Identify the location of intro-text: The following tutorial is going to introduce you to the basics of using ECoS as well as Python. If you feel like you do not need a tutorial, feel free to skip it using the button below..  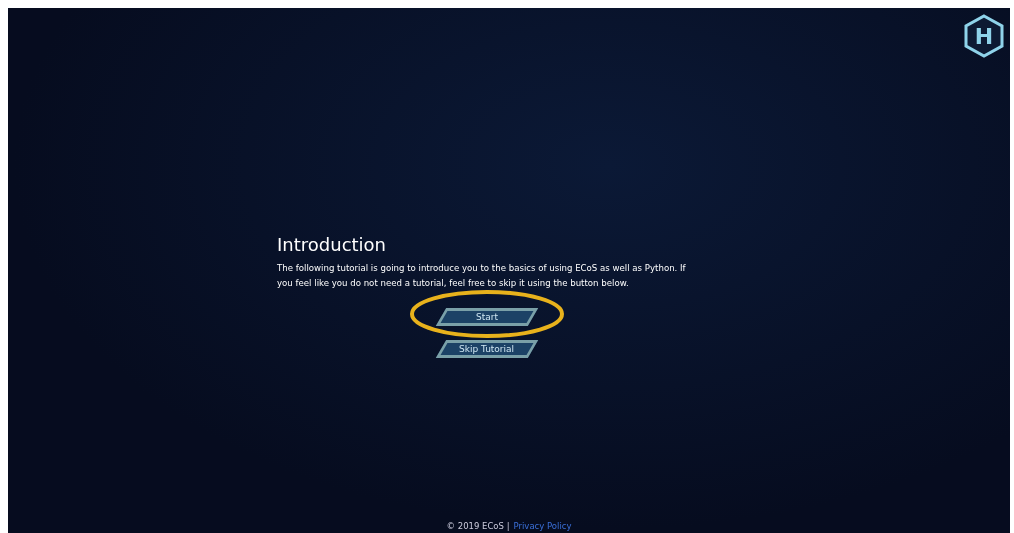
(482, 276).